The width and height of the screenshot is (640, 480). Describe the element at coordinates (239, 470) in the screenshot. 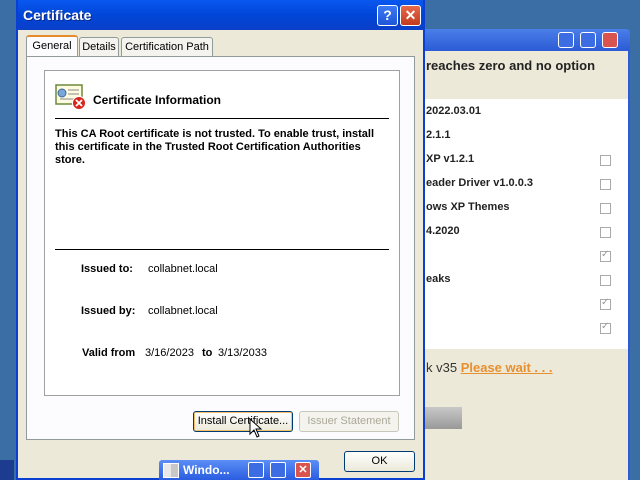

I see `taskbar-window-button: Windo... ✕` at that location.